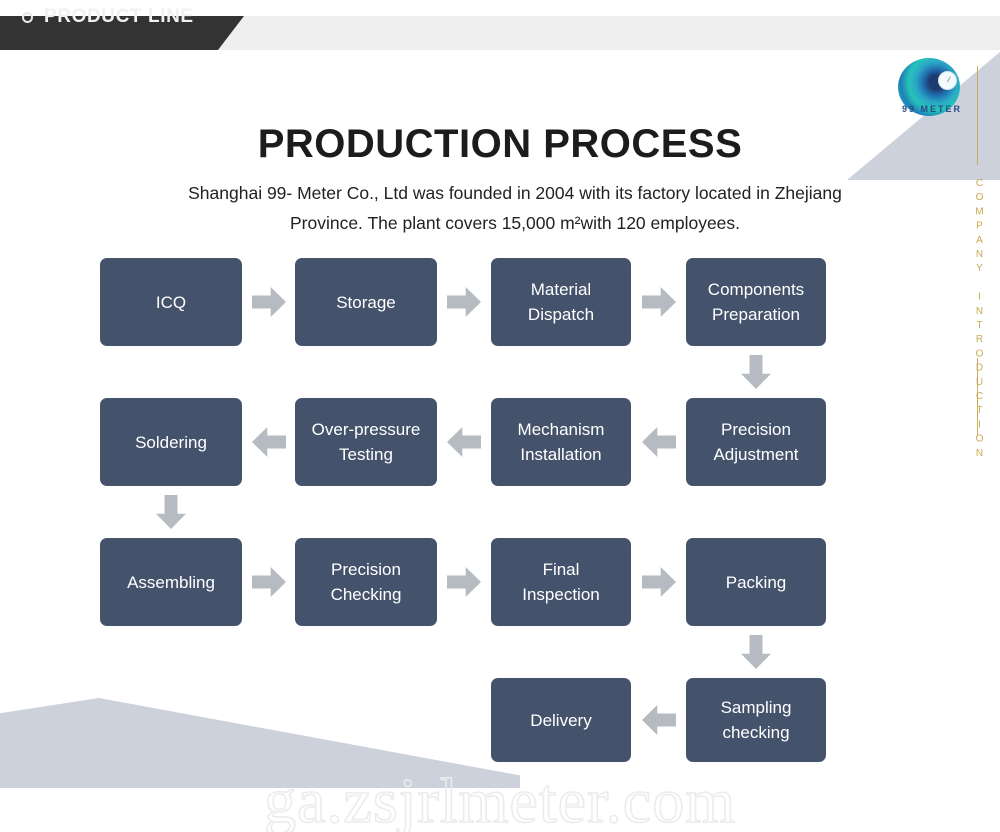 The image size is (1000, 832). What do you see at coordinates (931, 109) in the screenshot?
I see `logo-brand-text: 99 METER` at bounding box center [931, 109].